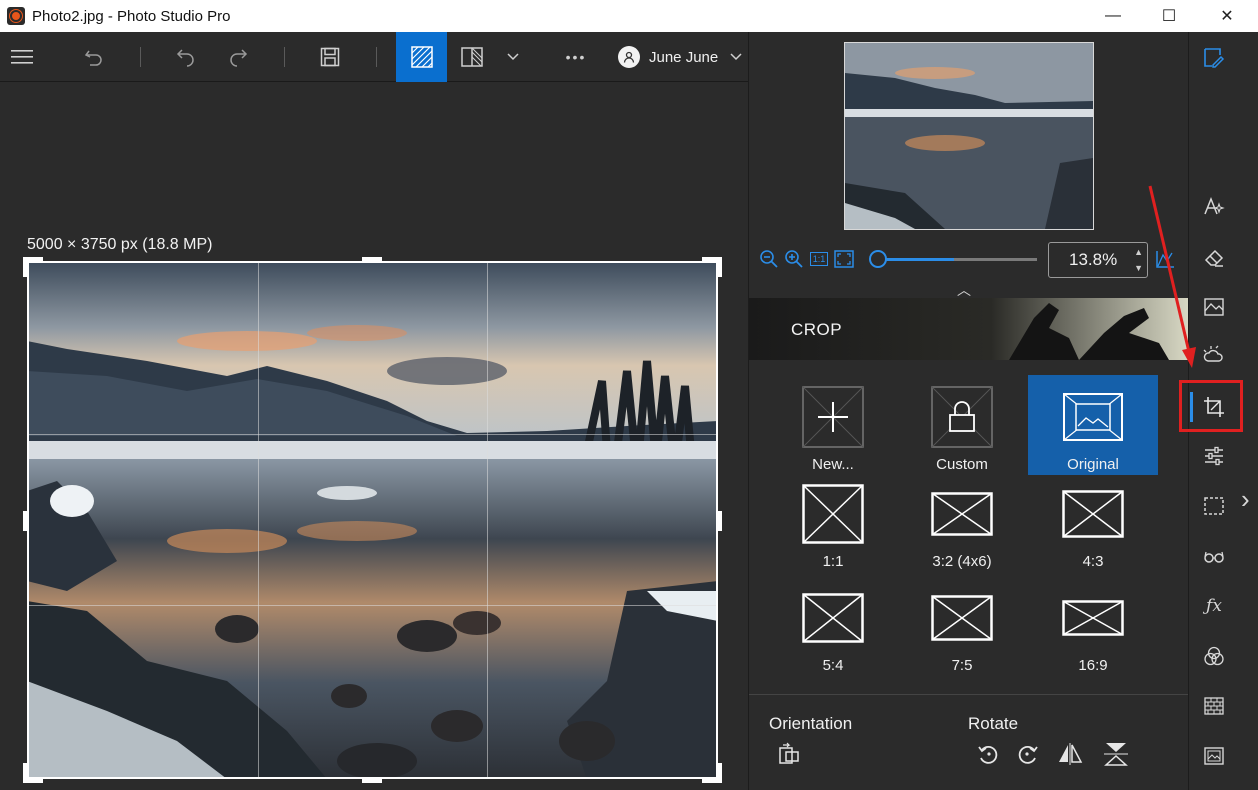 Image resolution: width=1258 pixels, height=790 pixels. I want to click on zoom-spin-down: ▼, so click(1138, 268).